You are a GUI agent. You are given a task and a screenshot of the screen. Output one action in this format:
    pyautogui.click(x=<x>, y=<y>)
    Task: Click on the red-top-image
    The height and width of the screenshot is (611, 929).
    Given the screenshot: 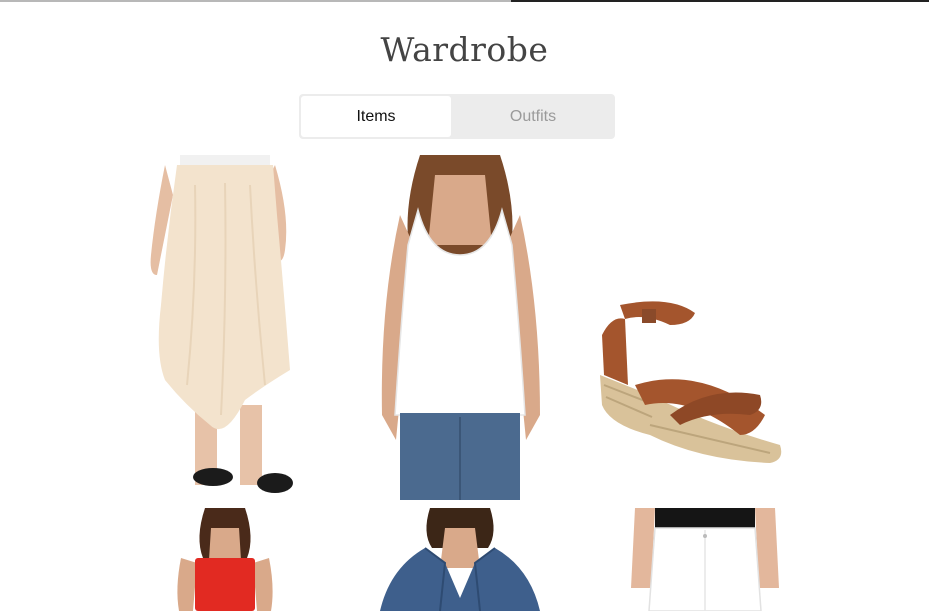 What is the action you would take?
    pyautogui.click(x=225, y=559)
    